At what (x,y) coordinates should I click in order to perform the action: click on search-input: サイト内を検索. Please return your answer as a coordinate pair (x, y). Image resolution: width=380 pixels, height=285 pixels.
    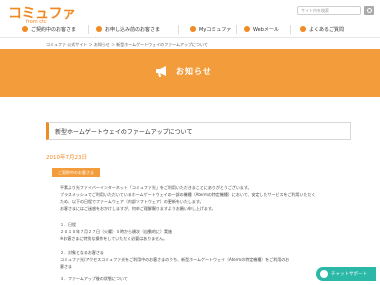
    Looking at the image, I should click on (329, 10).